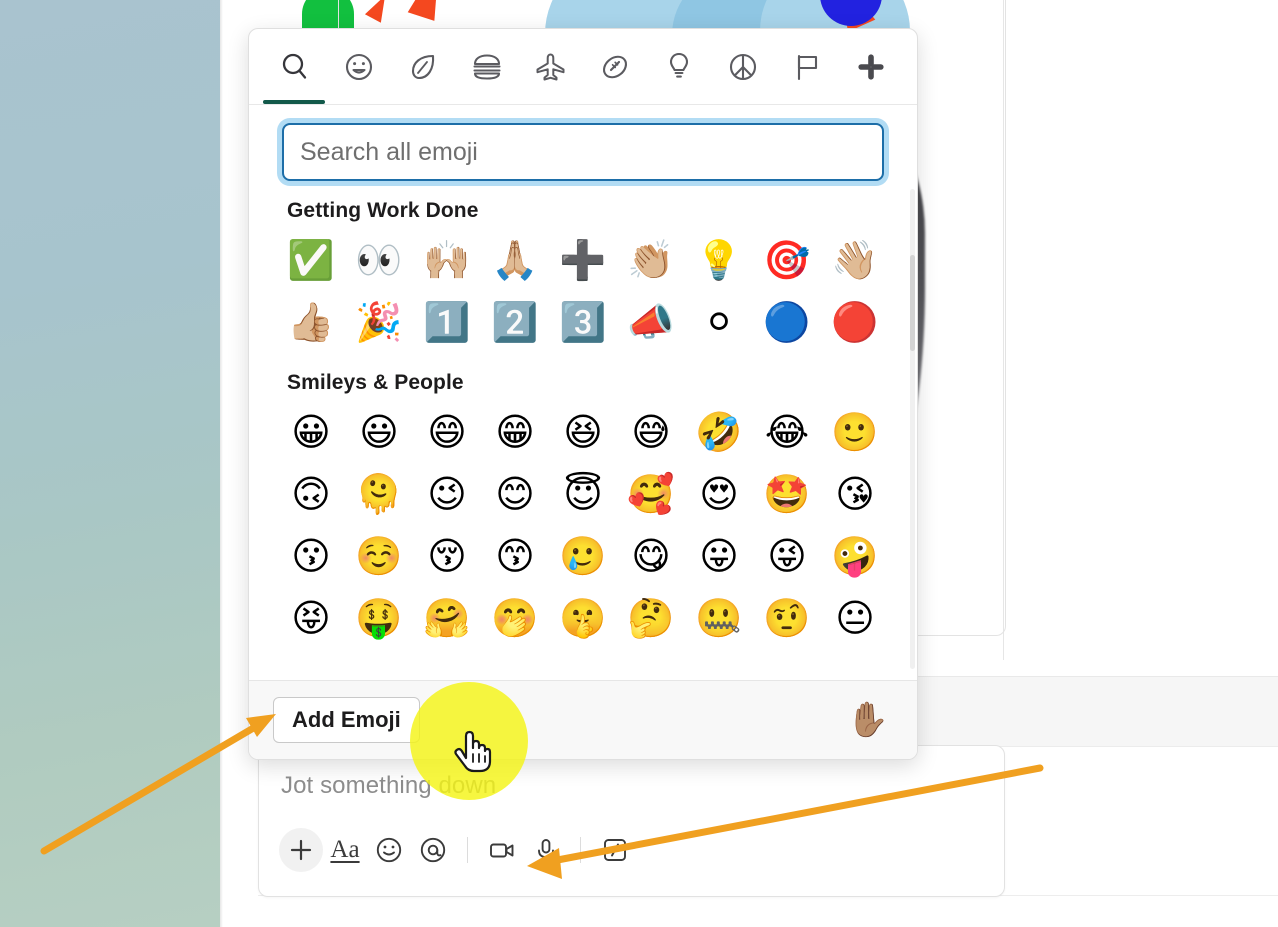  I want to click on emoji-cell: 😀, so click(311, 432).